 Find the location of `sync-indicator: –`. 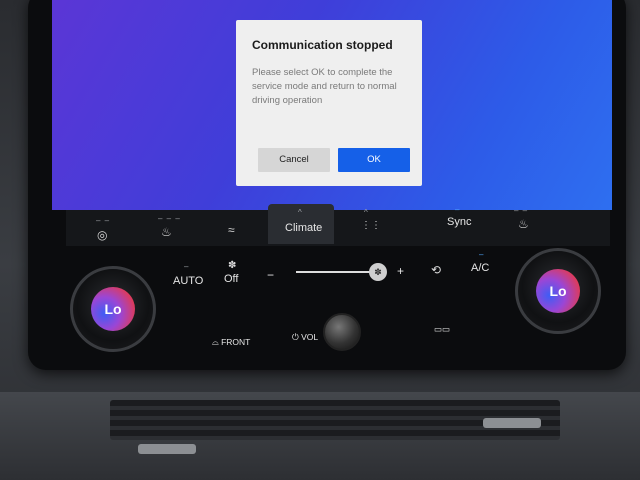

sync-indicator: – is located at coordinates (458, 209).